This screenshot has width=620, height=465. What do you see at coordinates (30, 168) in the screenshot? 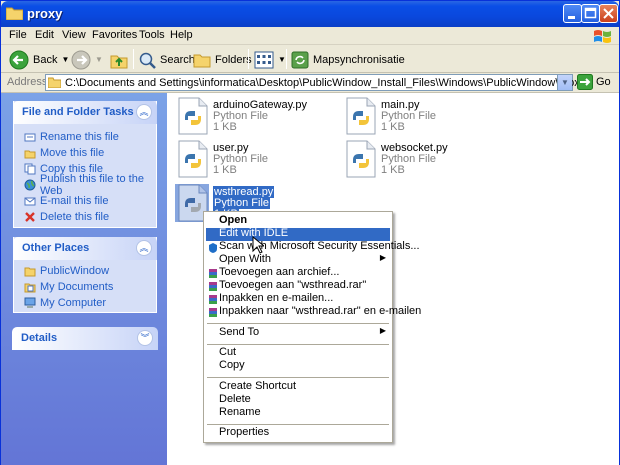
I see `copy-icon` at bounding box center [30, 168].